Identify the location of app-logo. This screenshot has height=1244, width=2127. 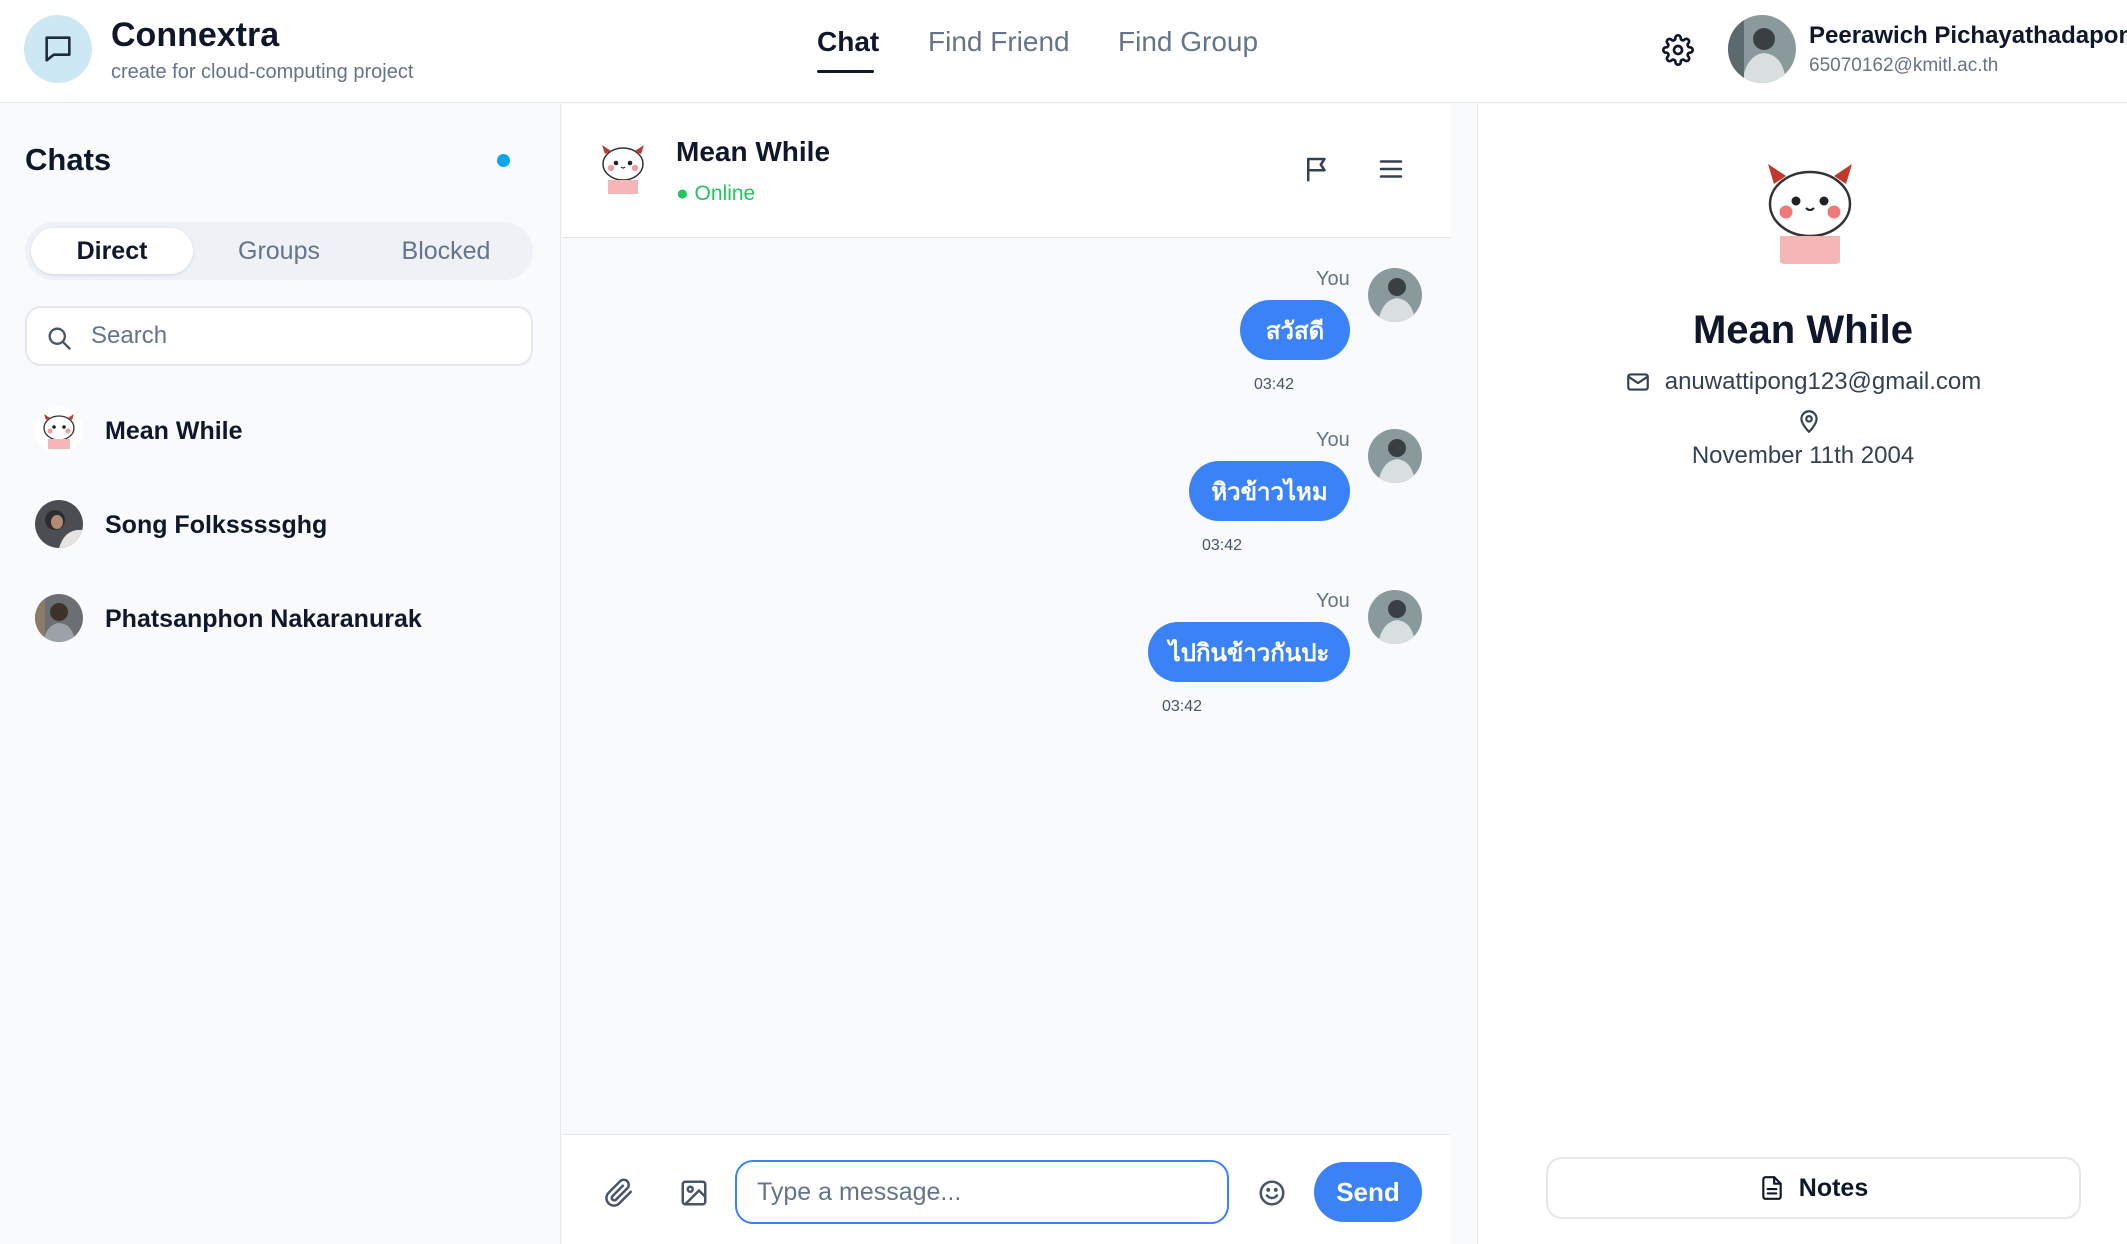
(58, 49).